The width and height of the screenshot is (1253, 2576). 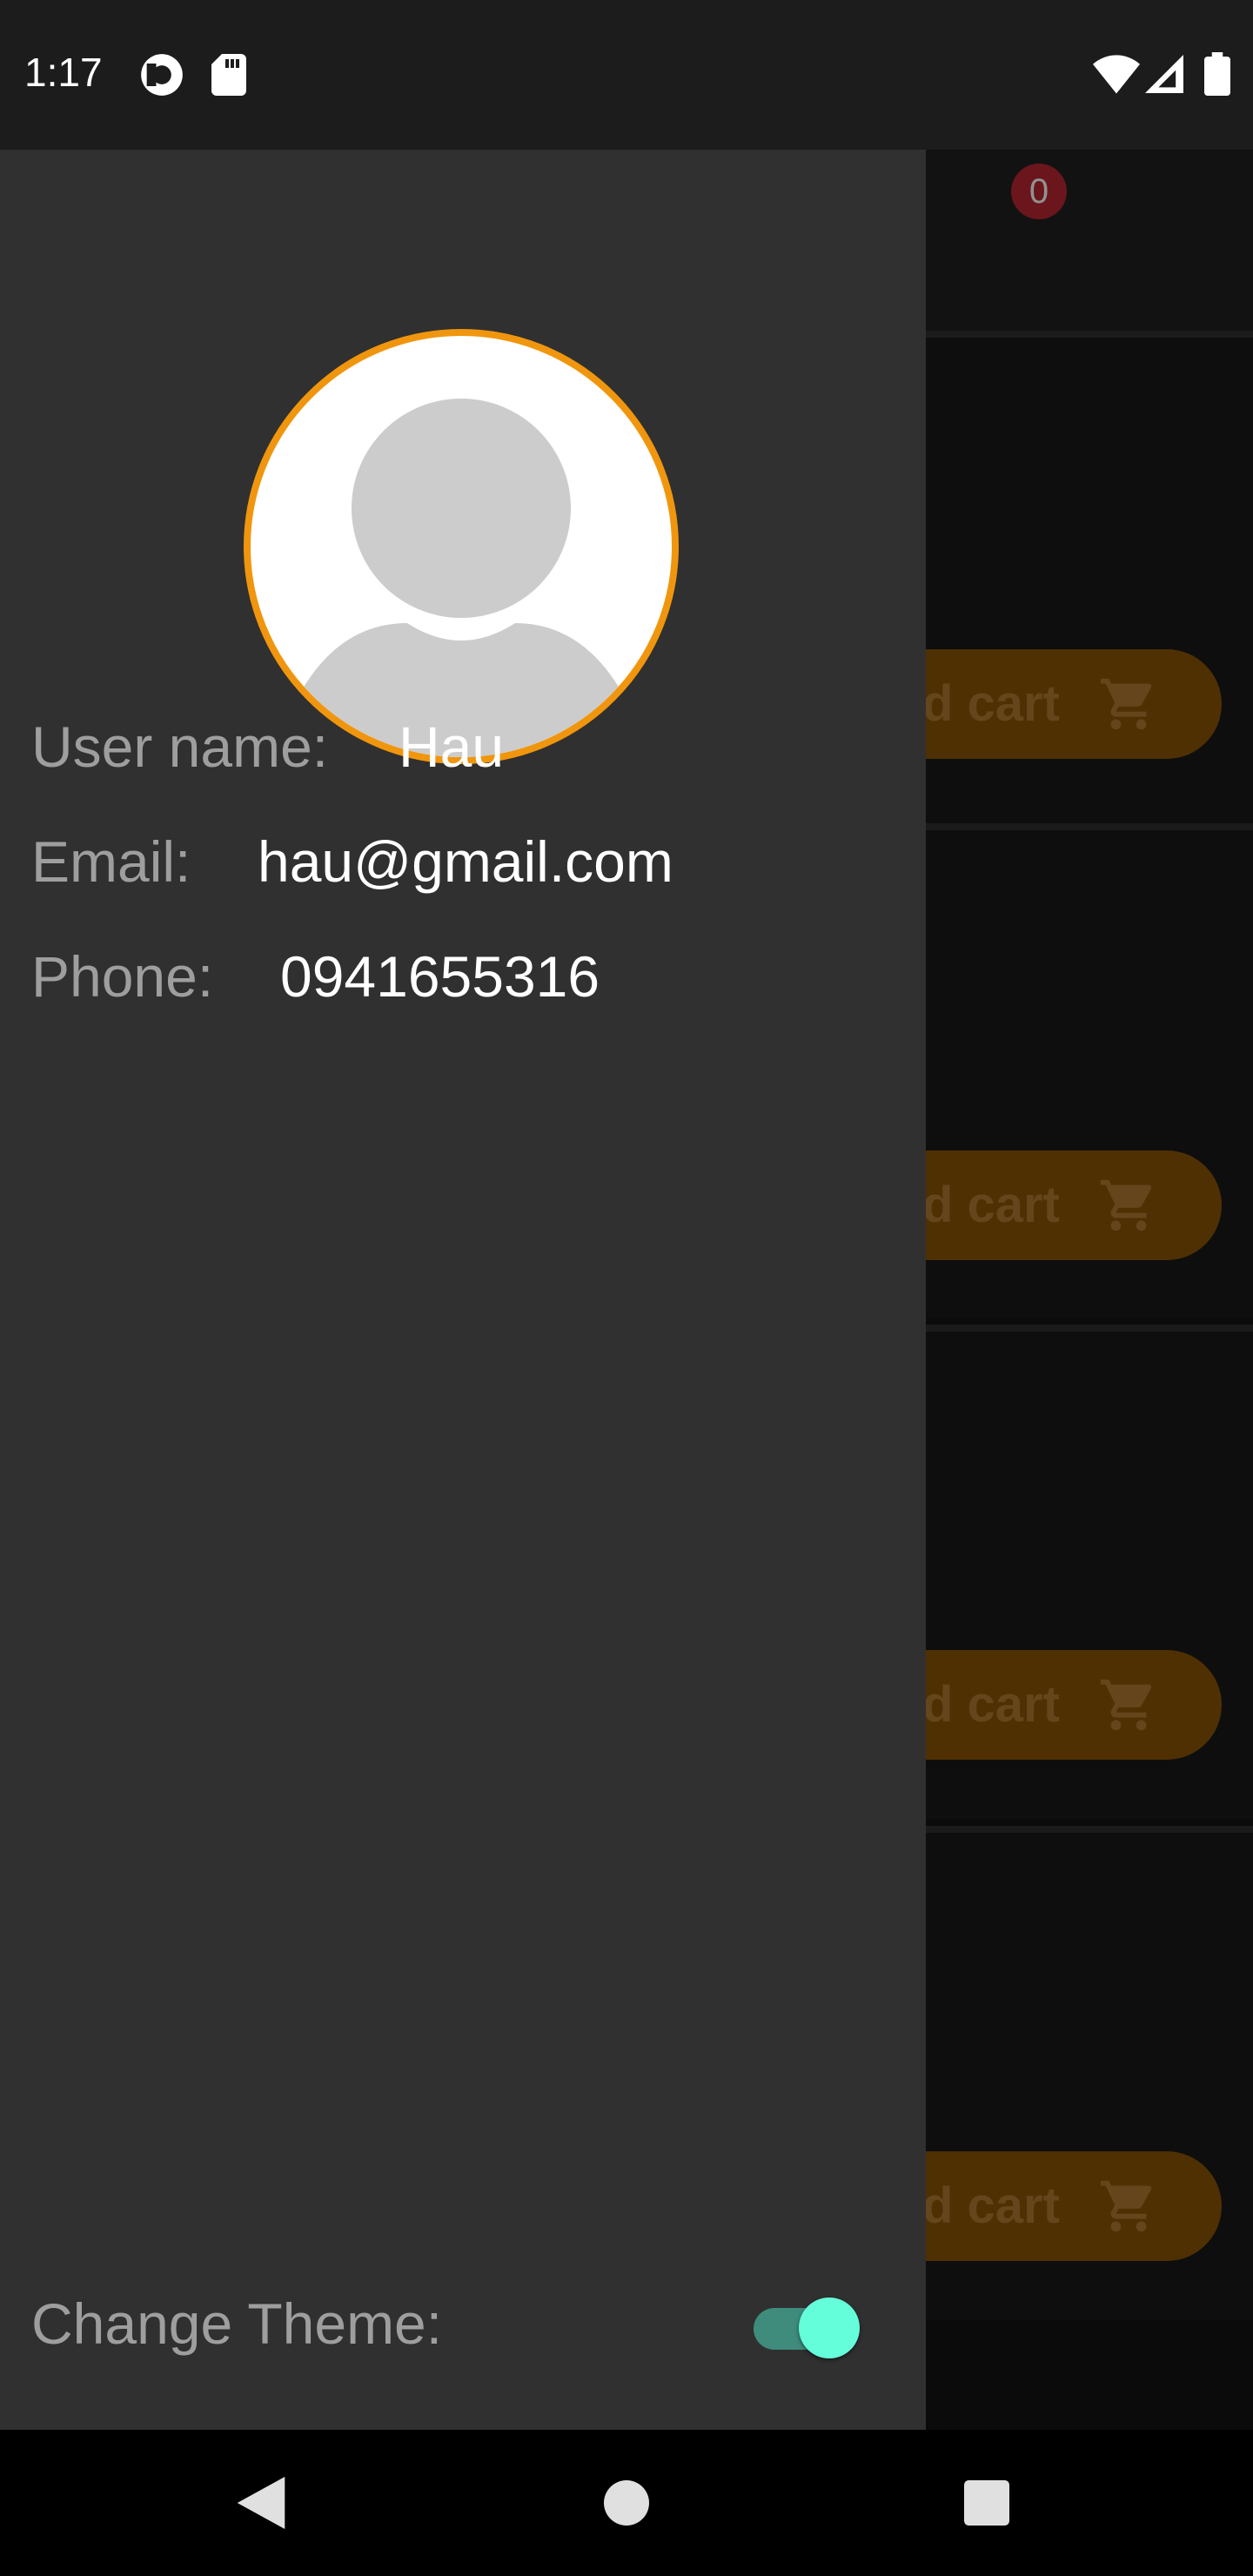 What do you see at coordinates (461, 578) in the screenshot?
I see `user-placeholder-icon` at bounding box center [461, 578].